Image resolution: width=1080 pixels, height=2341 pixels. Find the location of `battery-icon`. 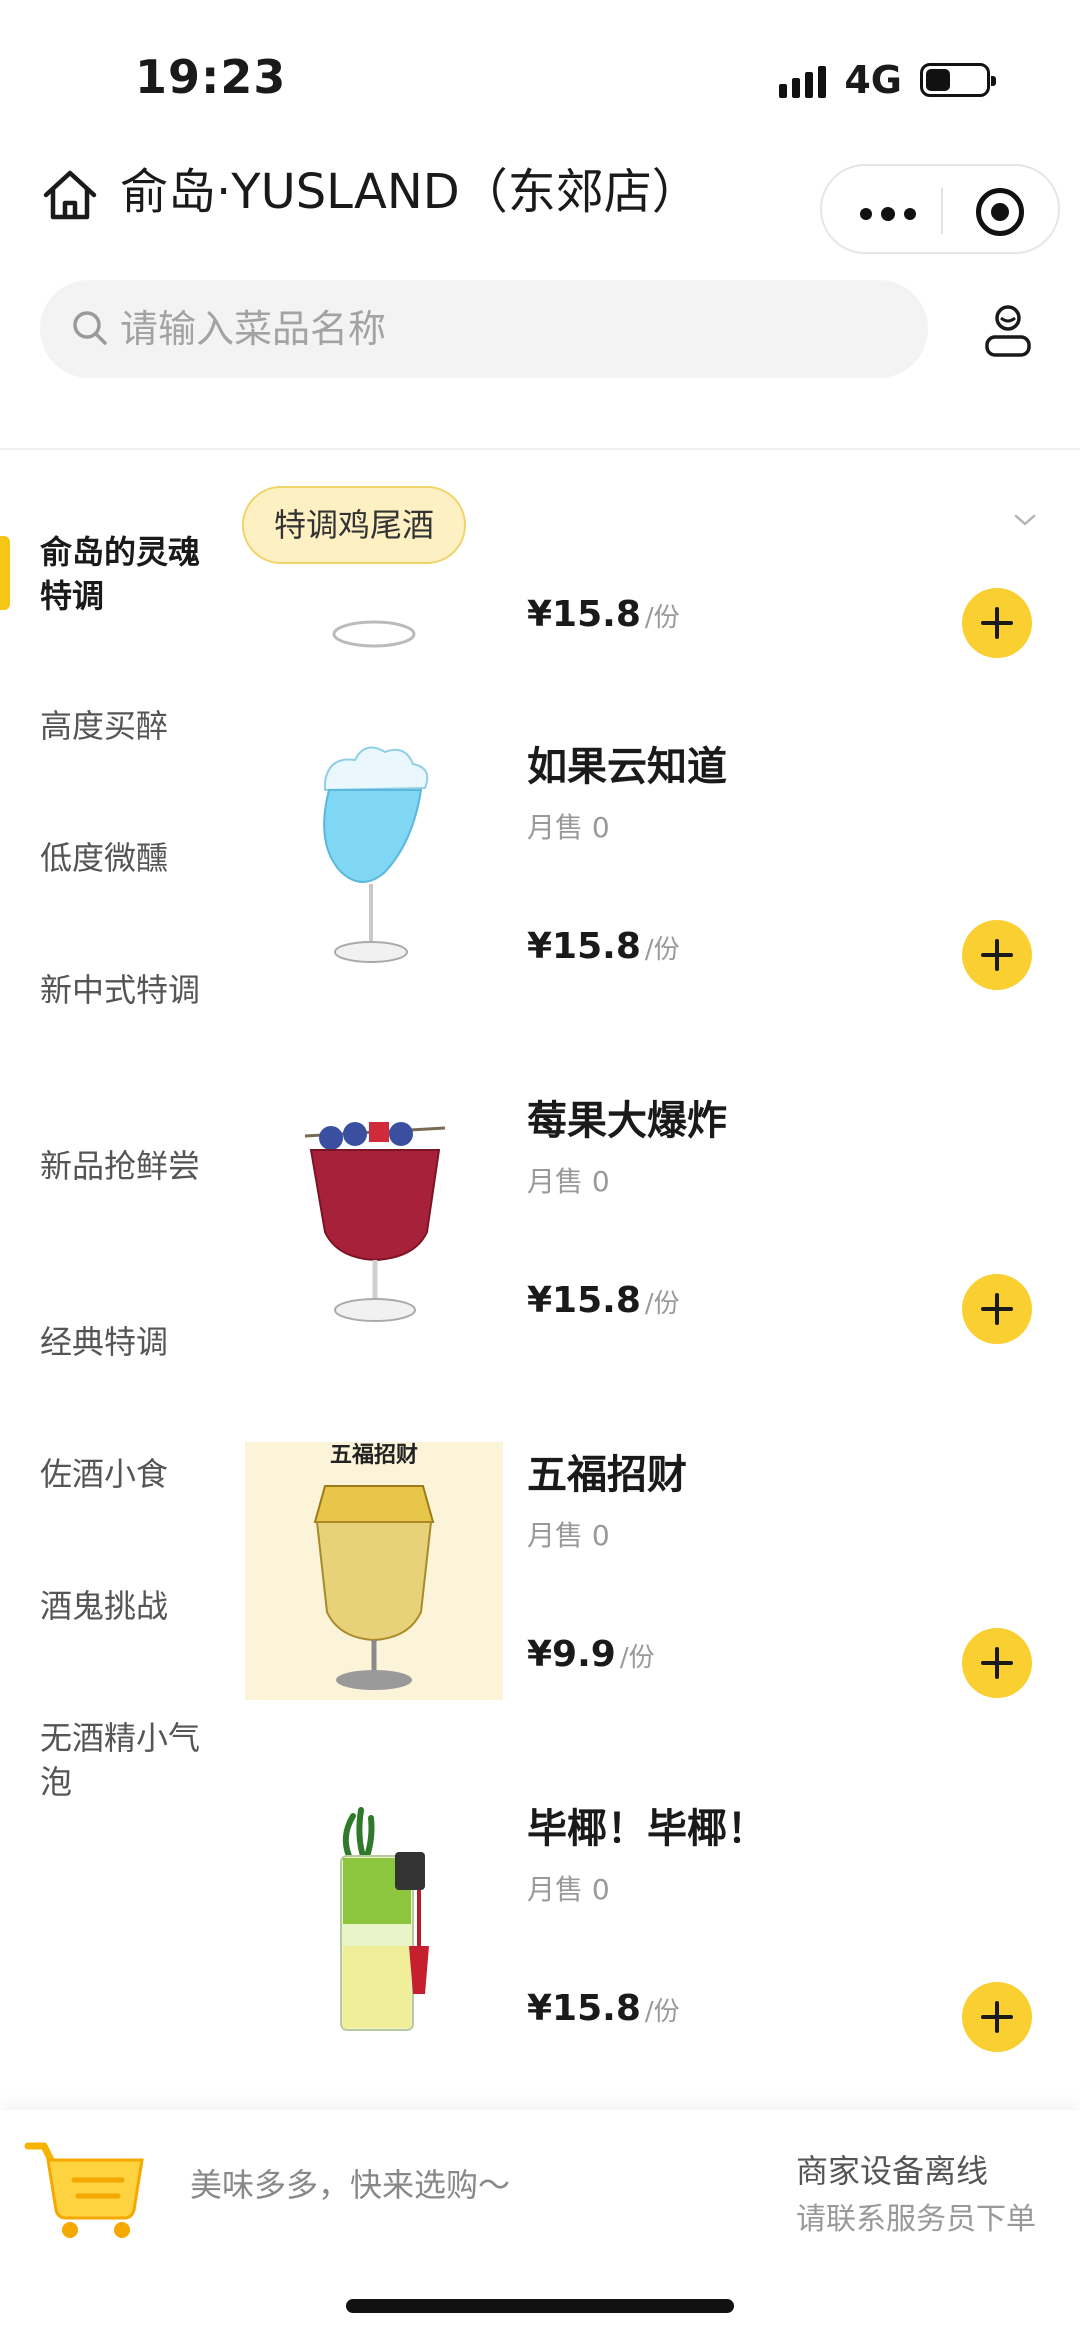

battery-icon is located at coordinates (958, 80).